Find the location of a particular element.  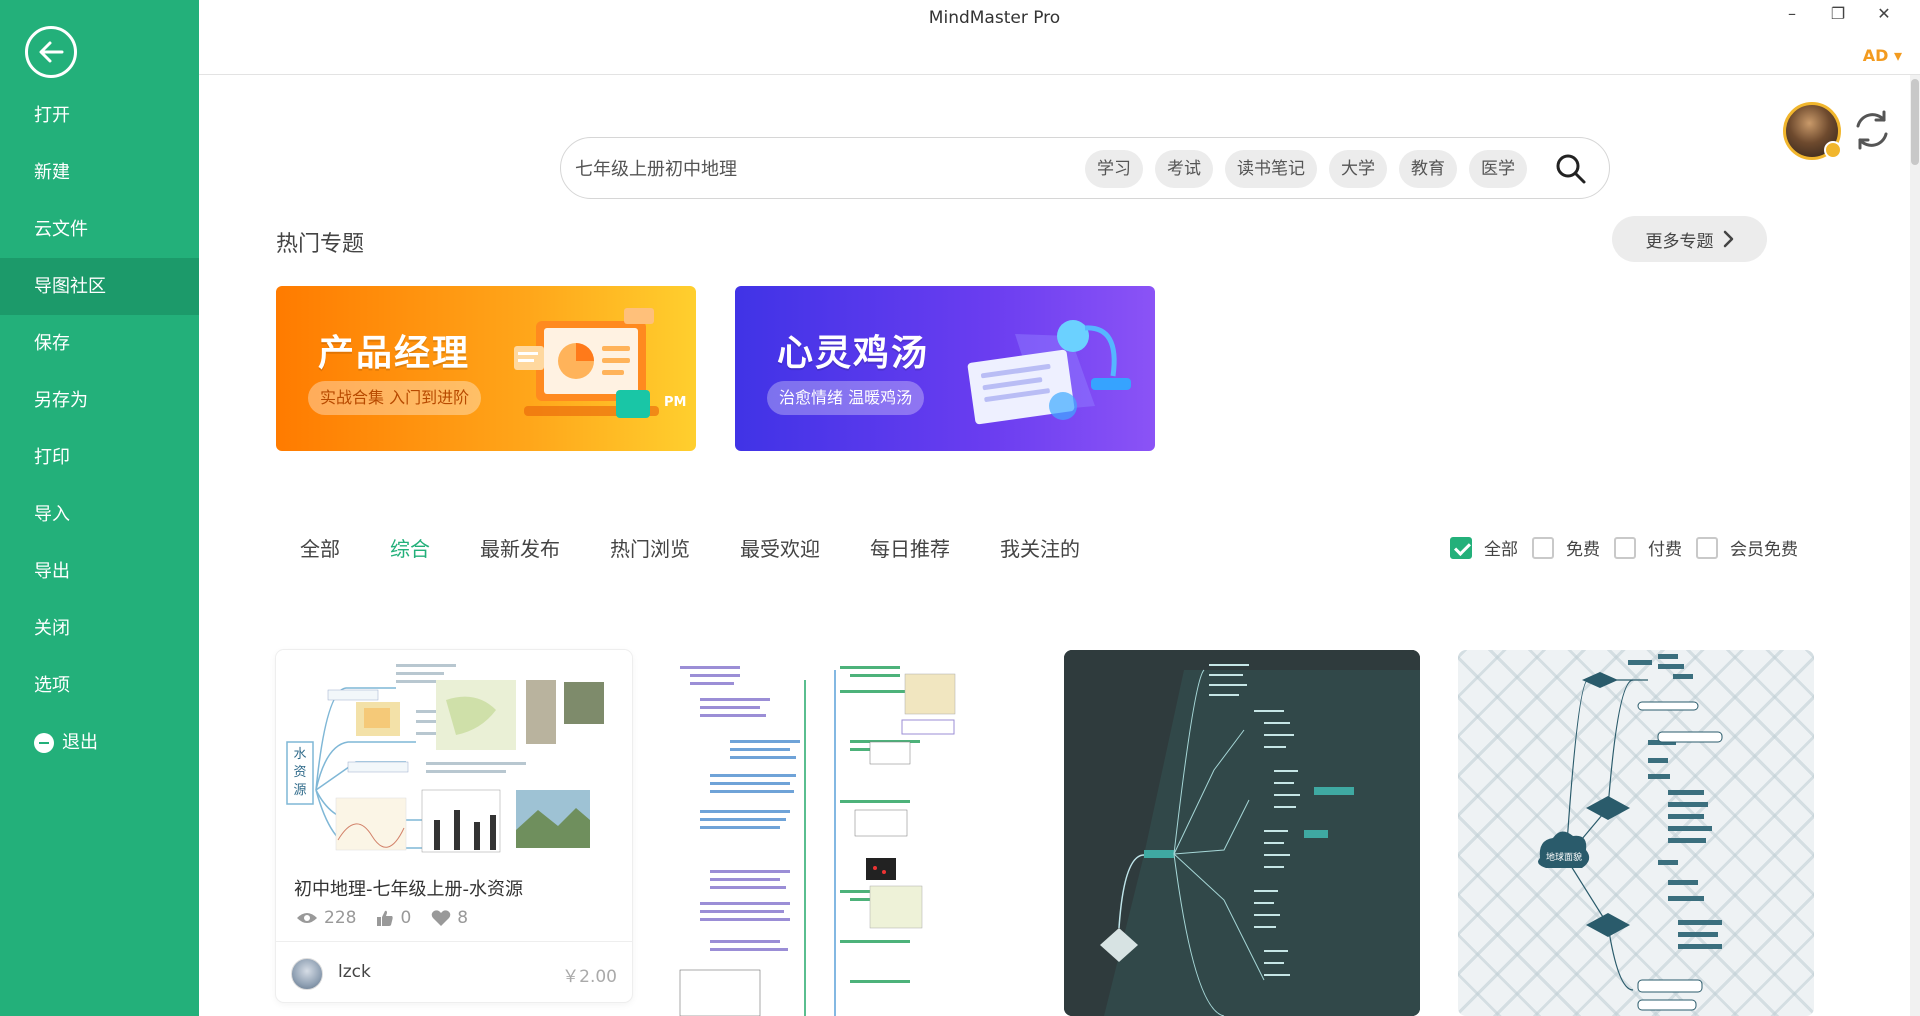

user-avatar is located at coordinates (1812, 131).